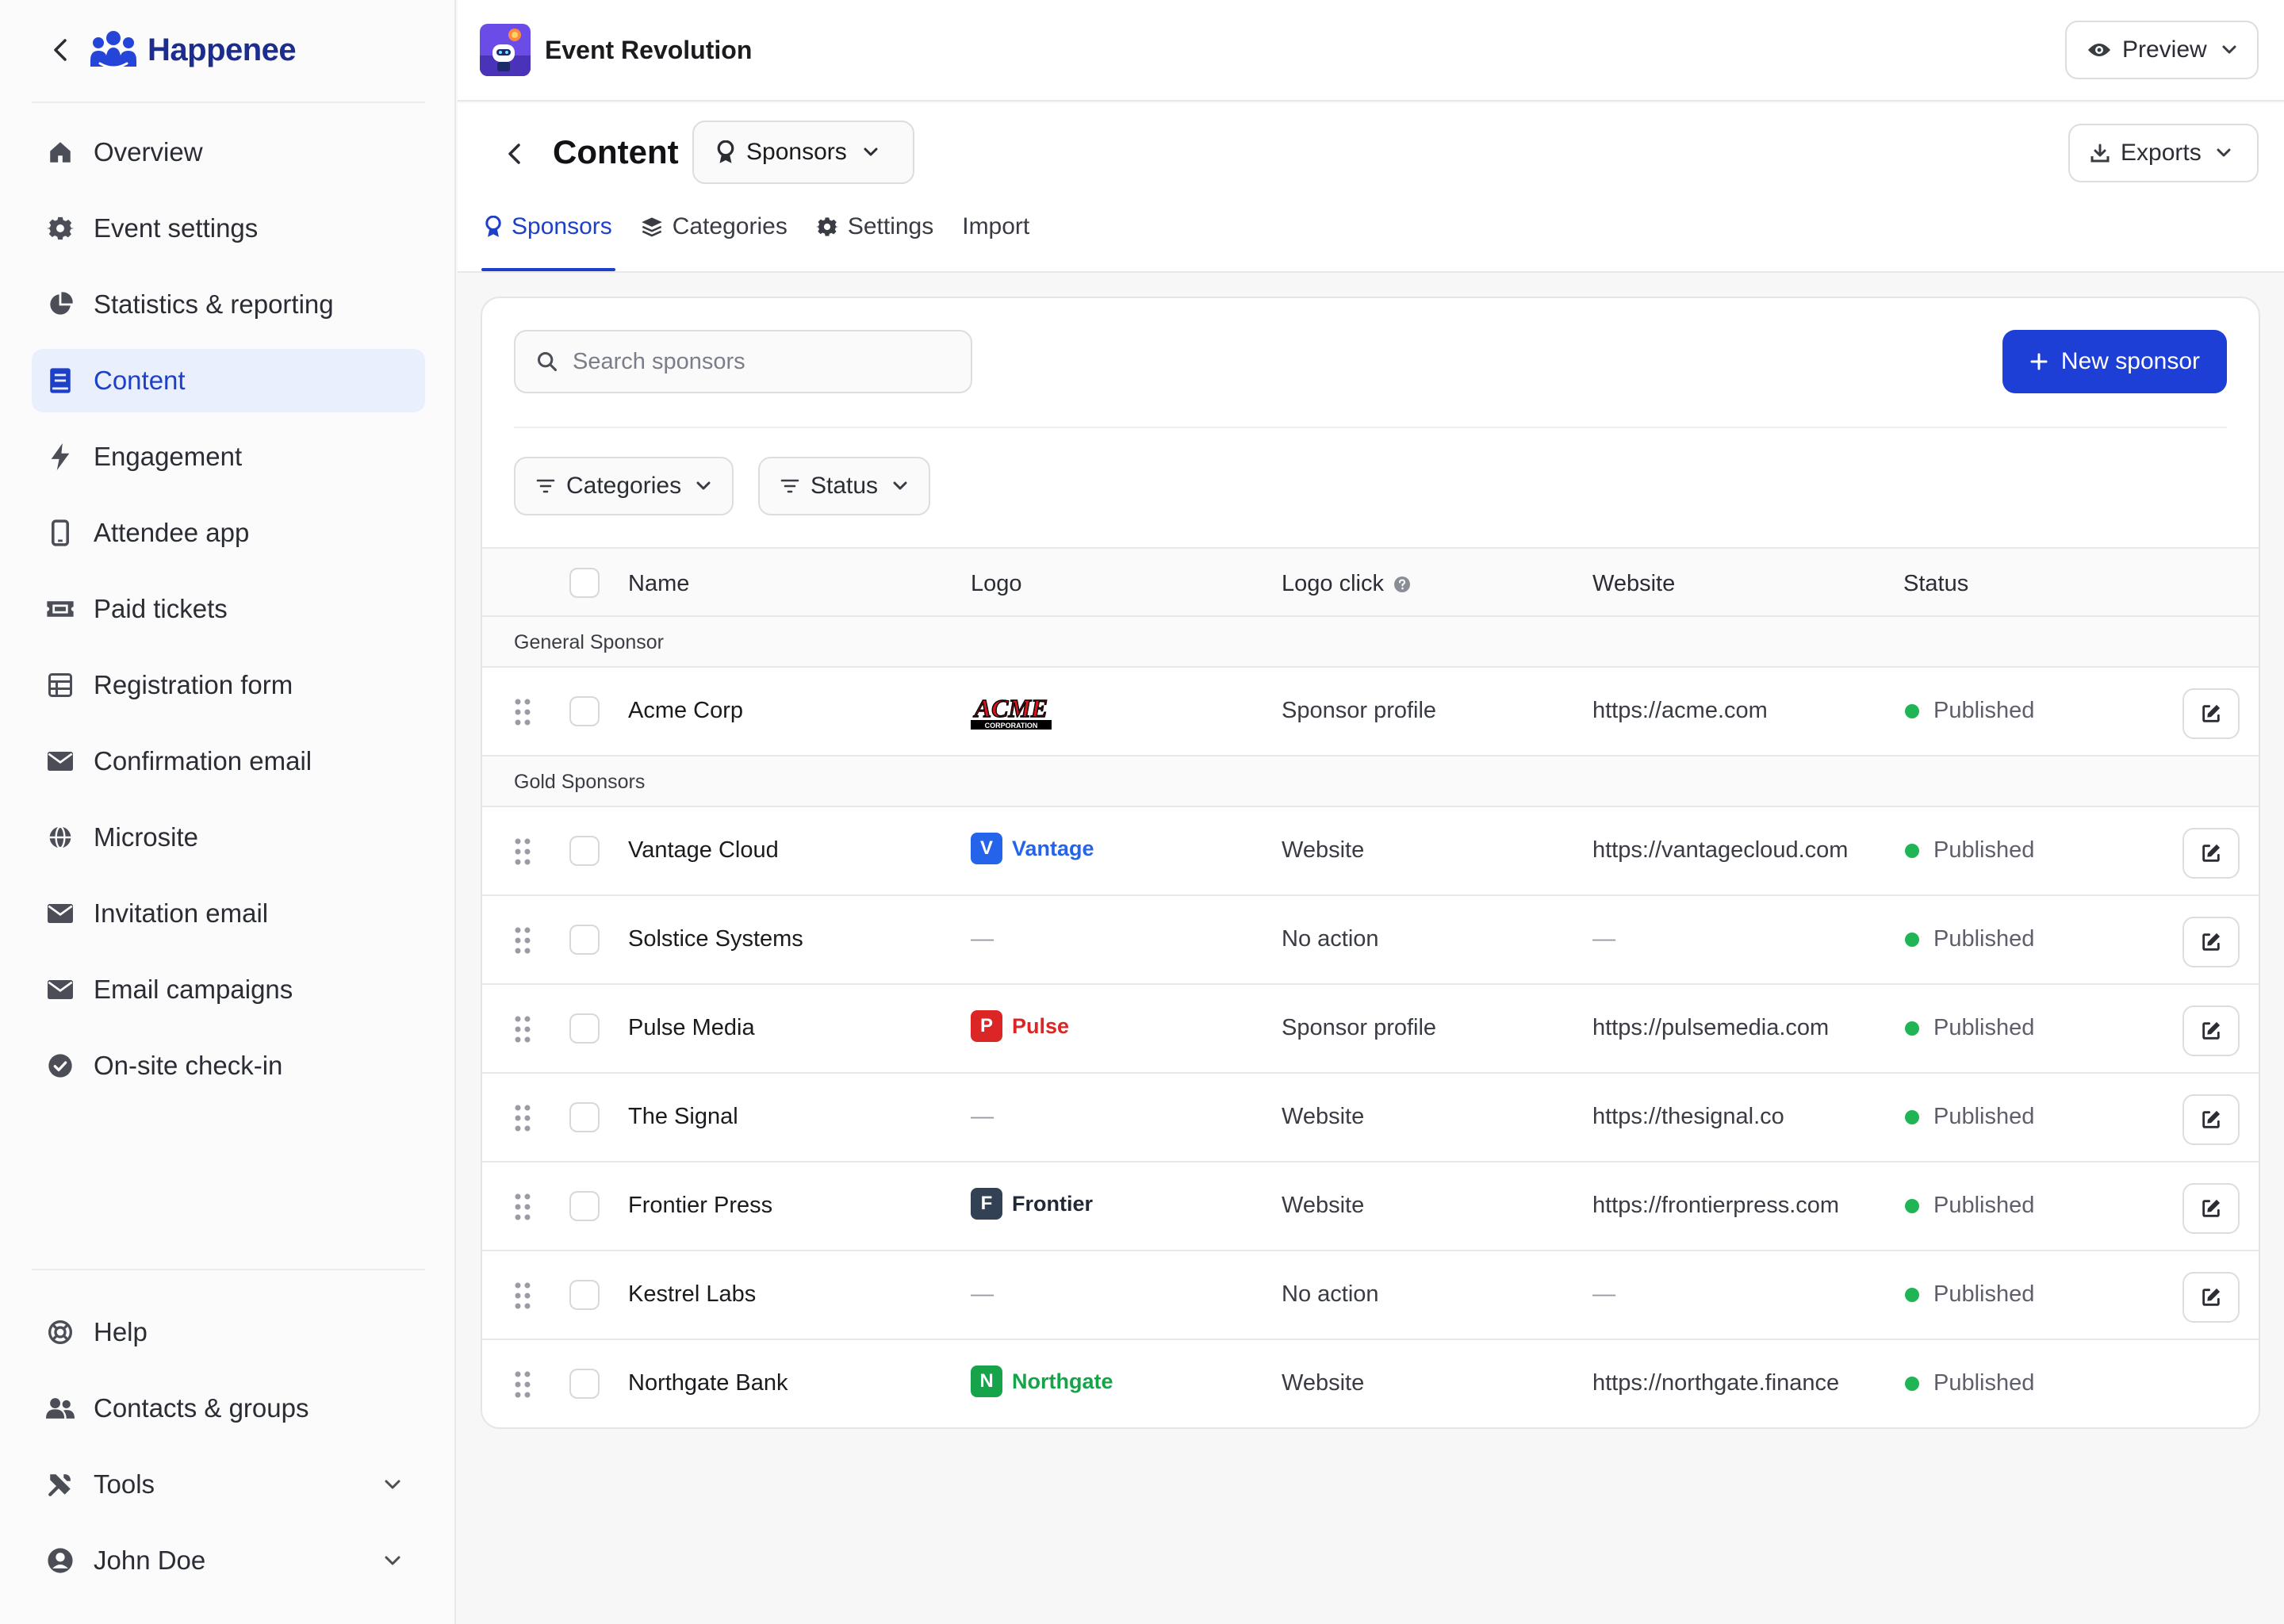 Image resolution: width=2284 pixels, height=1624 pixels. Describe the element at coordinates (228, 304) in the screenshot. I see `sidebar-item-statistics: Statistics & reporting` at that location.